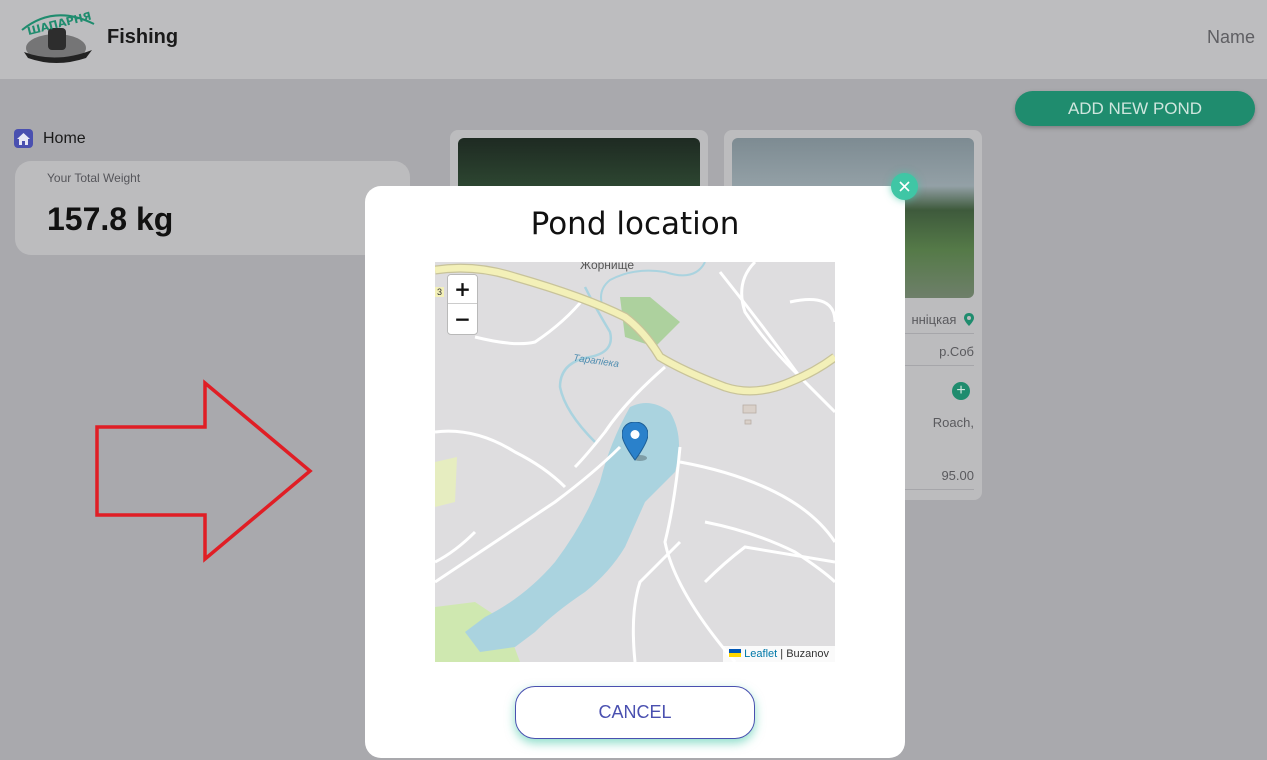 Image resolution: width=1267 pixels, height=760 pixels. I want to click on app-title: Fishing, so click(143, 37).